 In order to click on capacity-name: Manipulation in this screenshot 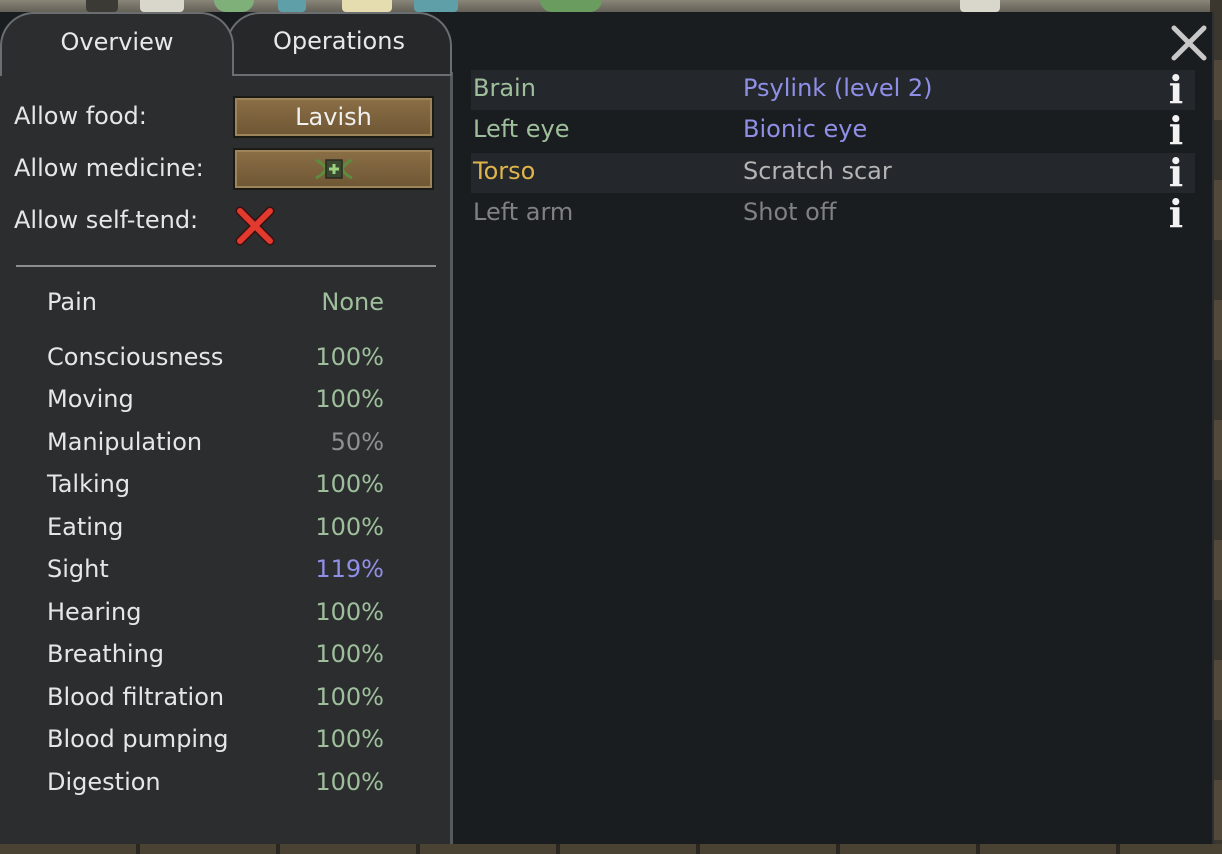, I will do `click(125, 442)`.